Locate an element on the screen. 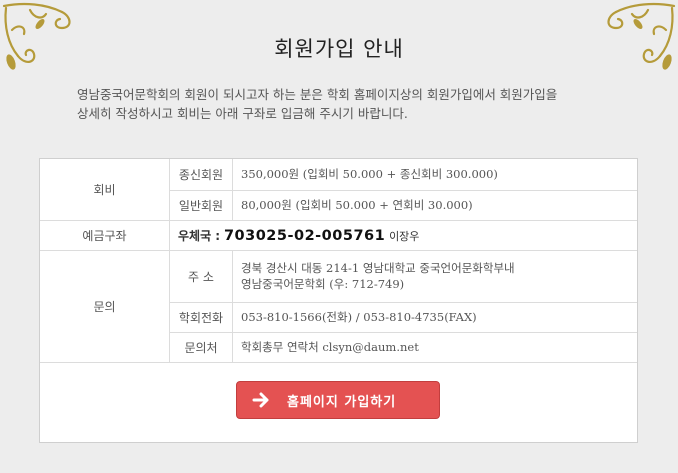 The width and height of the screenshot is (678, 473). address-line-2: 영남중국어문학회 (우: 712-749) is located at coordinates (323, 284).